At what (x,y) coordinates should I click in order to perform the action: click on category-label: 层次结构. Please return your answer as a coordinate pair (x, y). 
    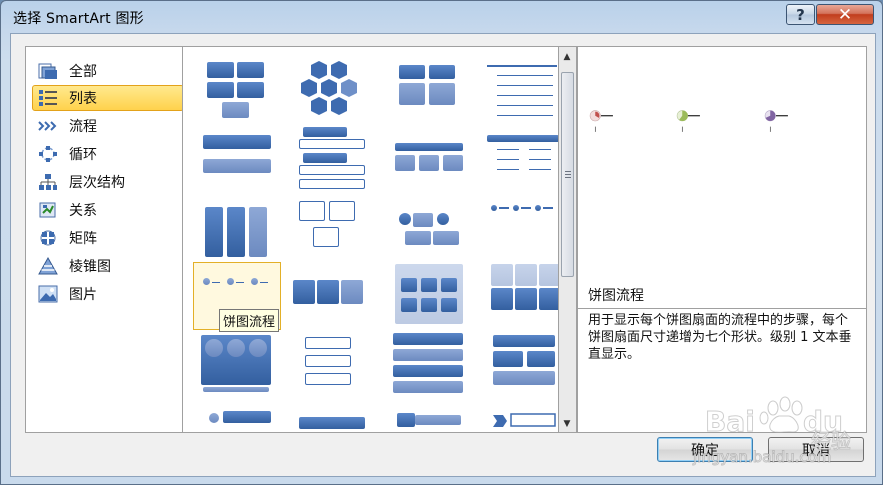
    Looking at the image, I should click on (97, 183).